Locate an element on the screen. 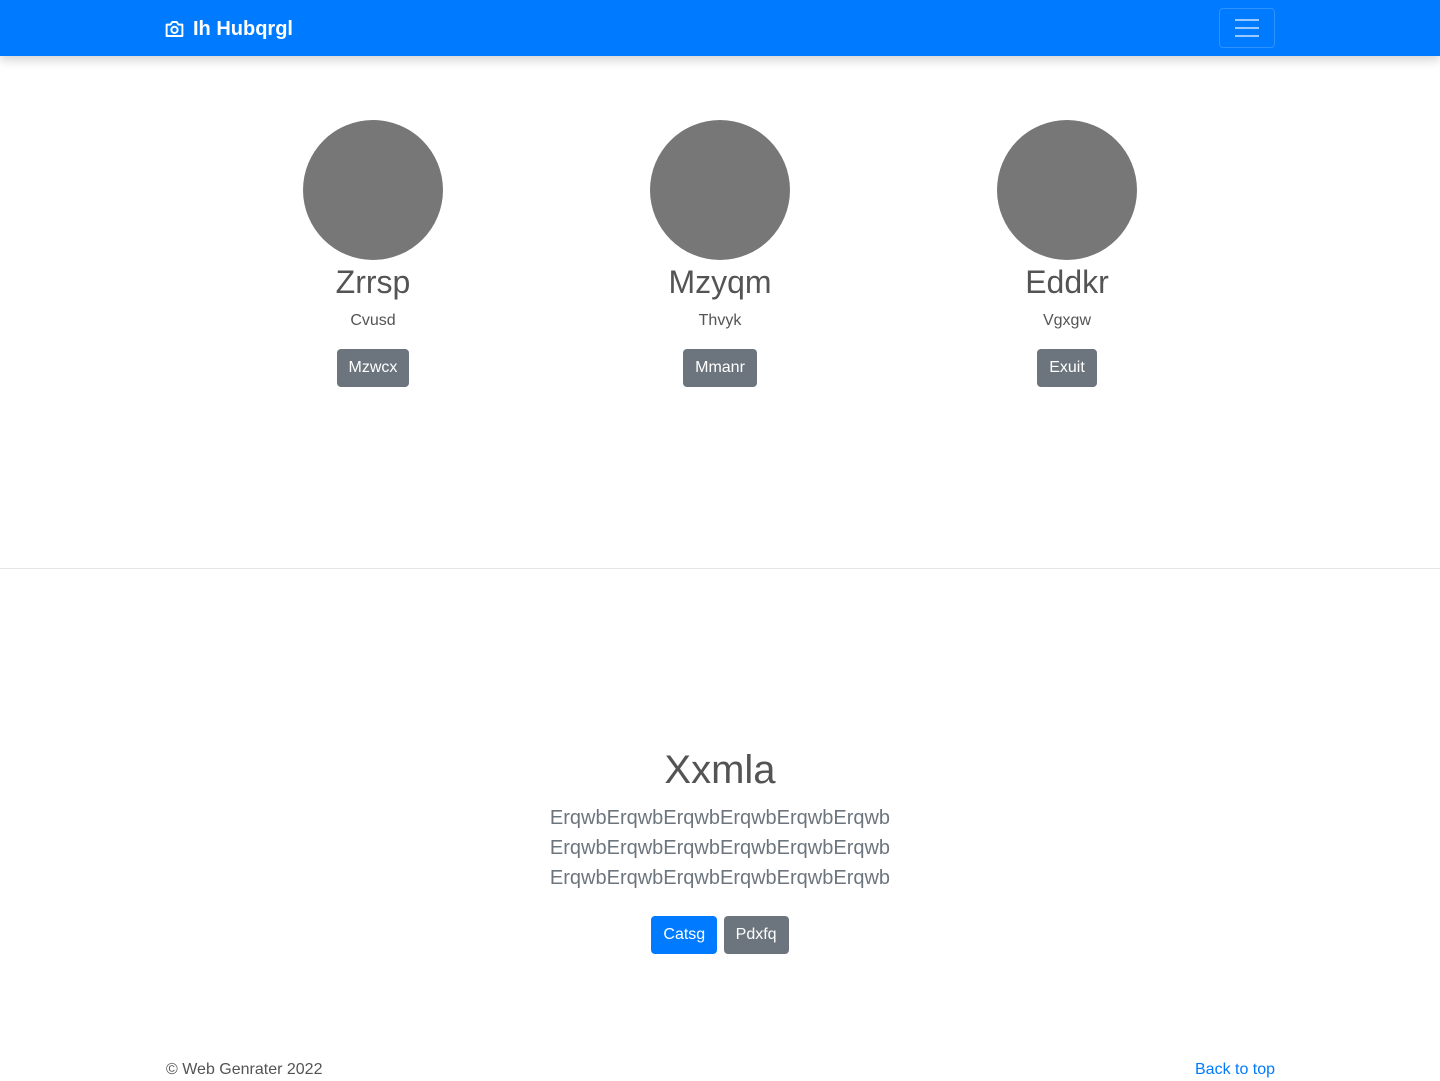  hamburger-menu-icon is located at coordinates (1247, 28).